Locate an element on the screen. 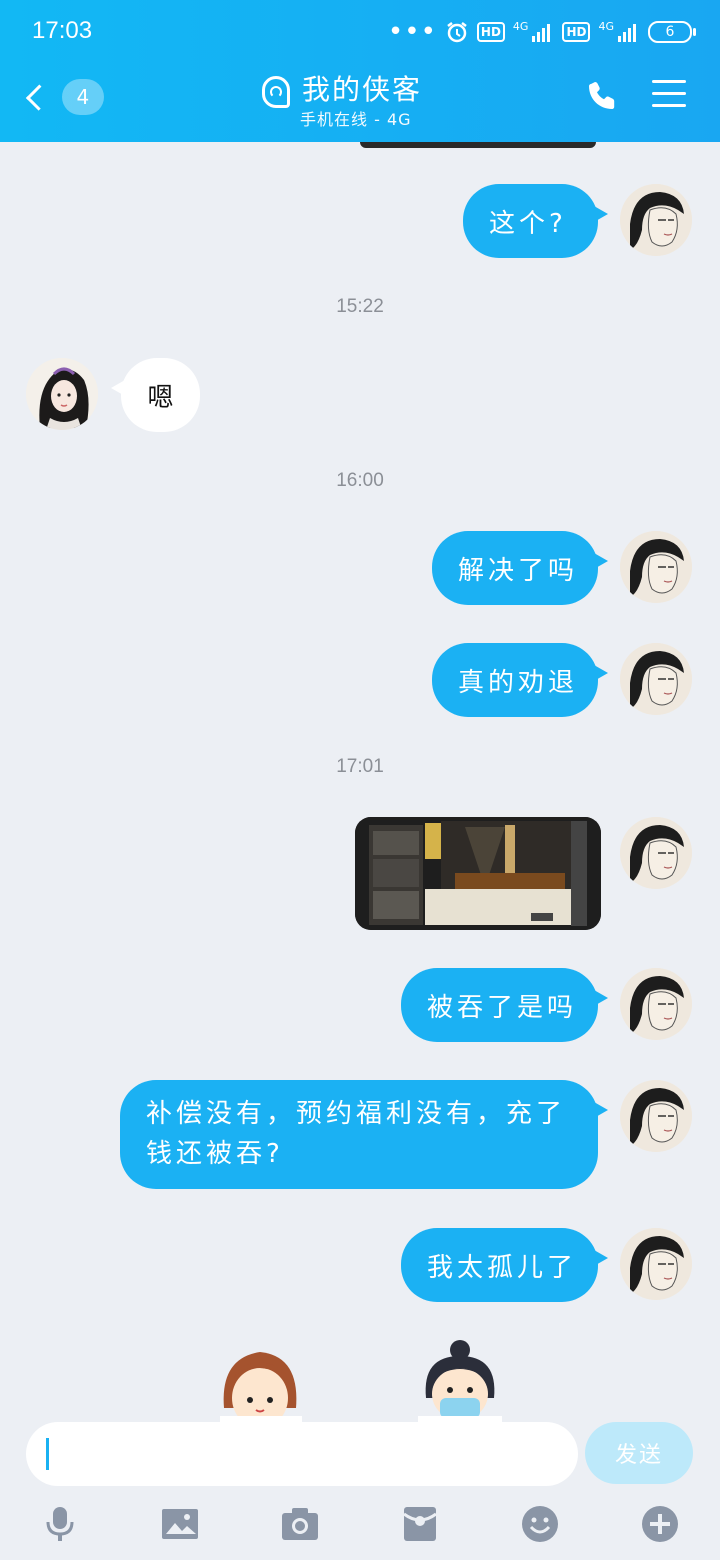  send-button: 发送 is located at coordinates (639, 1453).